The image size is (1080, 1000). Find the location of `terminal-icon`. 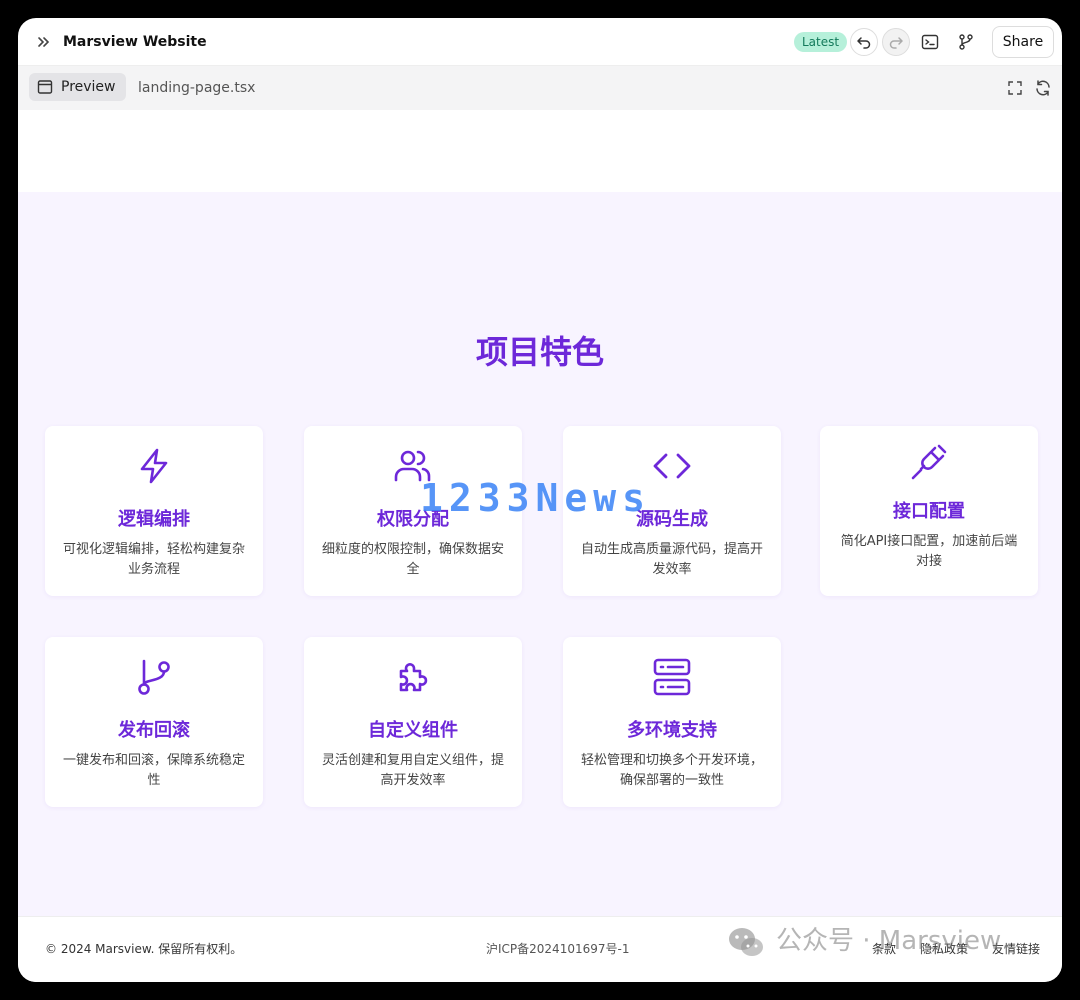

terminal-icon is located at coordinates (930, 42).